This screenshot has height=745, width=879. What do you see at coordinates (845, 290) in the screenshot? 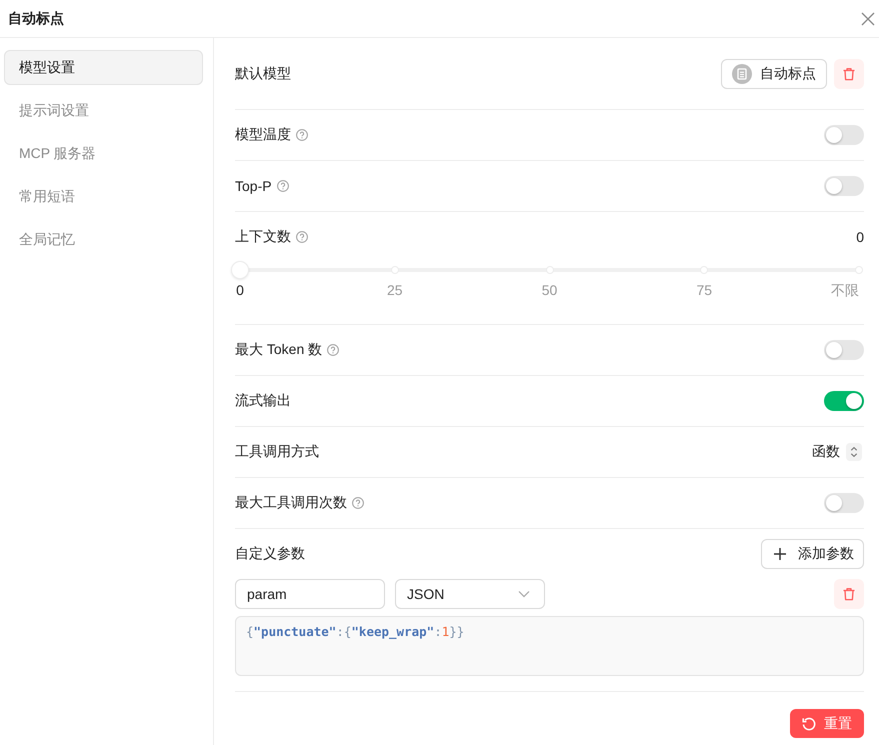
I see `slider-mark-label: 不限` at bounding box center [845, 290].